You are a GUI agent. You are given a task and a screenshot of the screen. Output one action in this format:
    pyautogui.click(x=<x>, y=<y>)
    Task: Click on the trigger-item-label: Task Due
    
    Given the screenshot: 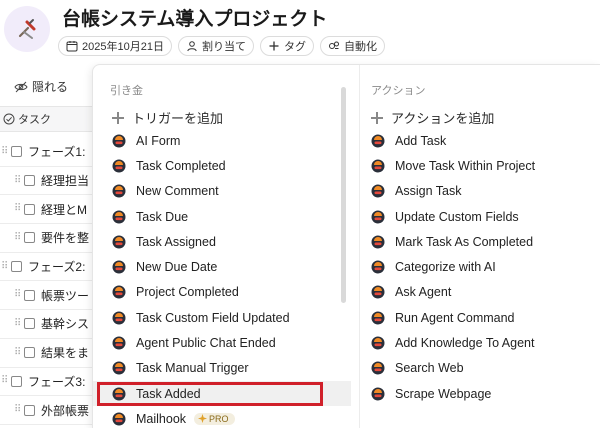 What is the action you would take?
    pyautogui.click(x=162, y=216)
    